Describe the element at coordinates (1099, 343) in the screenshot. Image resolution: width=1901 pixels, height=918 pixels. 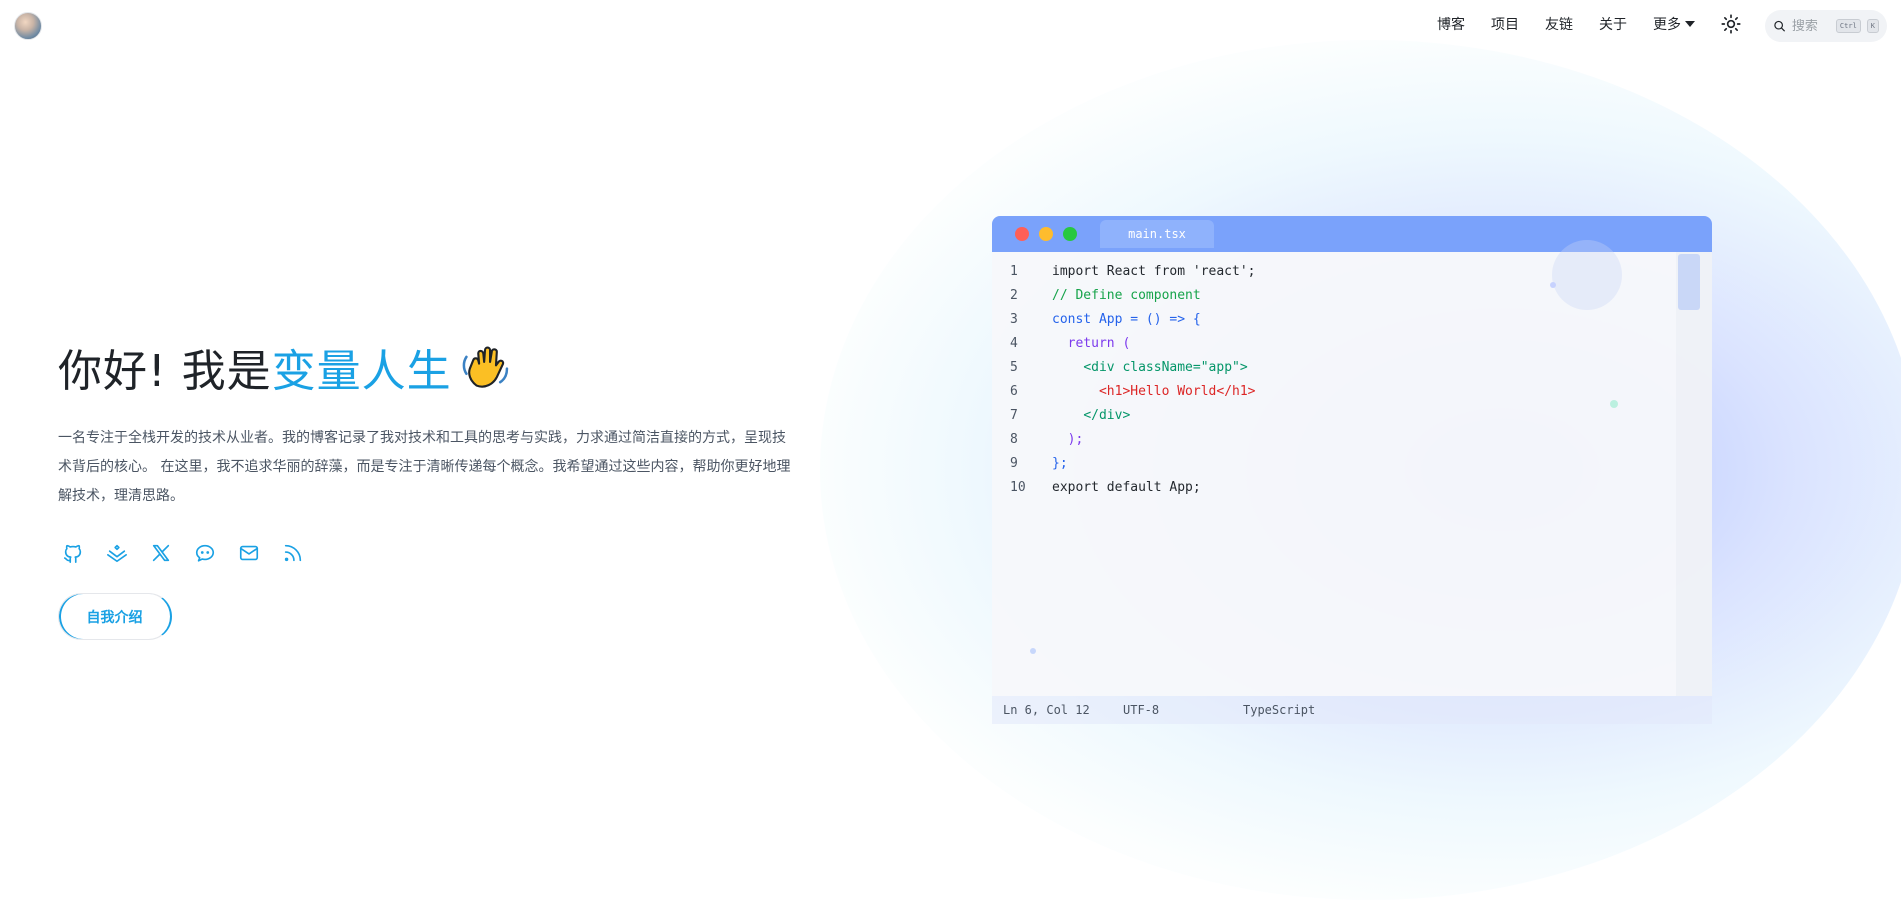
I see `code-token: return (` at that location.